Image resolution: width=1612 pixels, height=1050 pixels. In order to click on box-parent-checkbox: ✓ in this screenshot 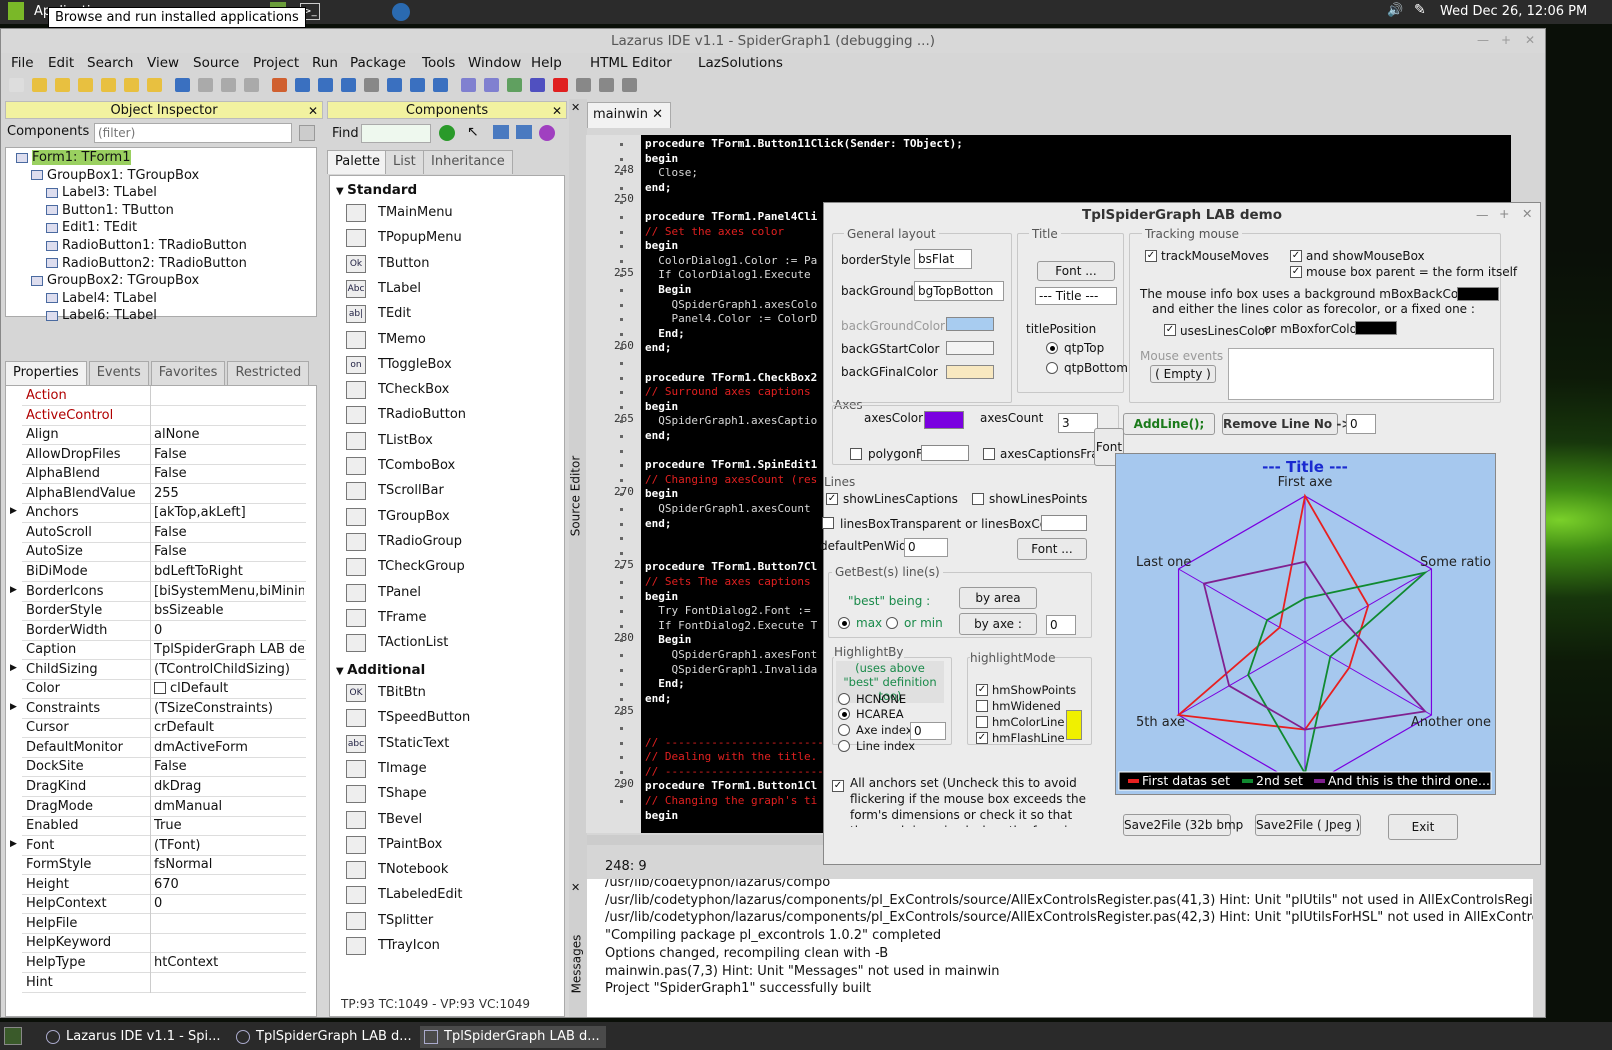, I will do `click(1296, 272)`.